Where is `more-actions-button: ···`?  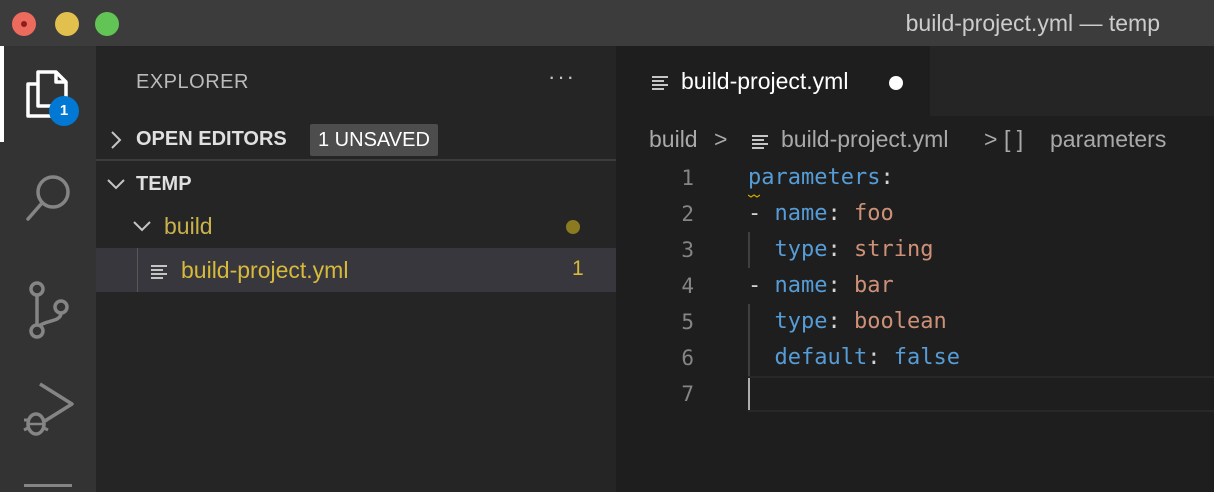 more-actions-button: ··· is located at coordinates (562, 77).